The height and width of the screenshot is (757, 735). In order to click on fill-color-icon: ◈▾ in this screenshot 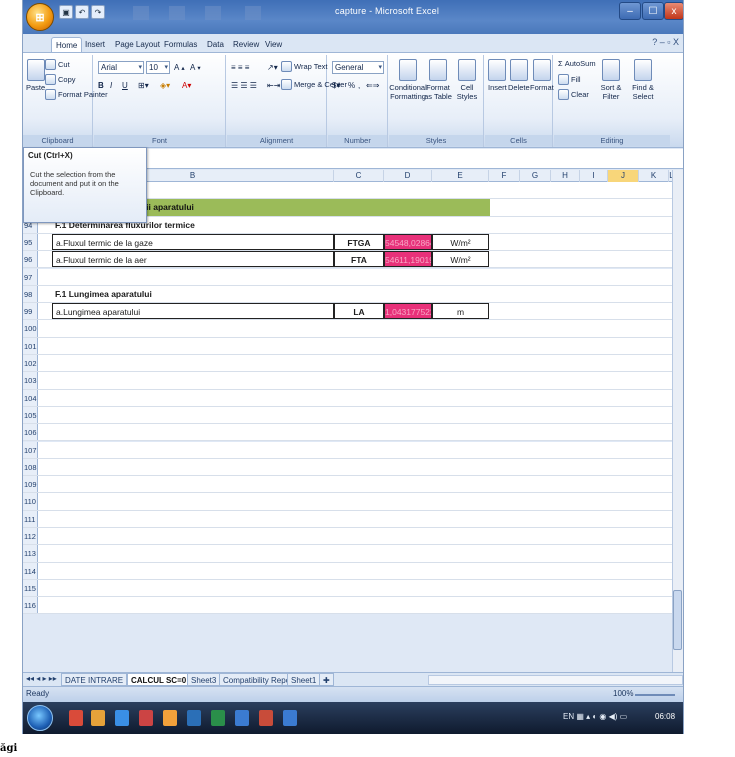, I will do `click(165, 85)`.